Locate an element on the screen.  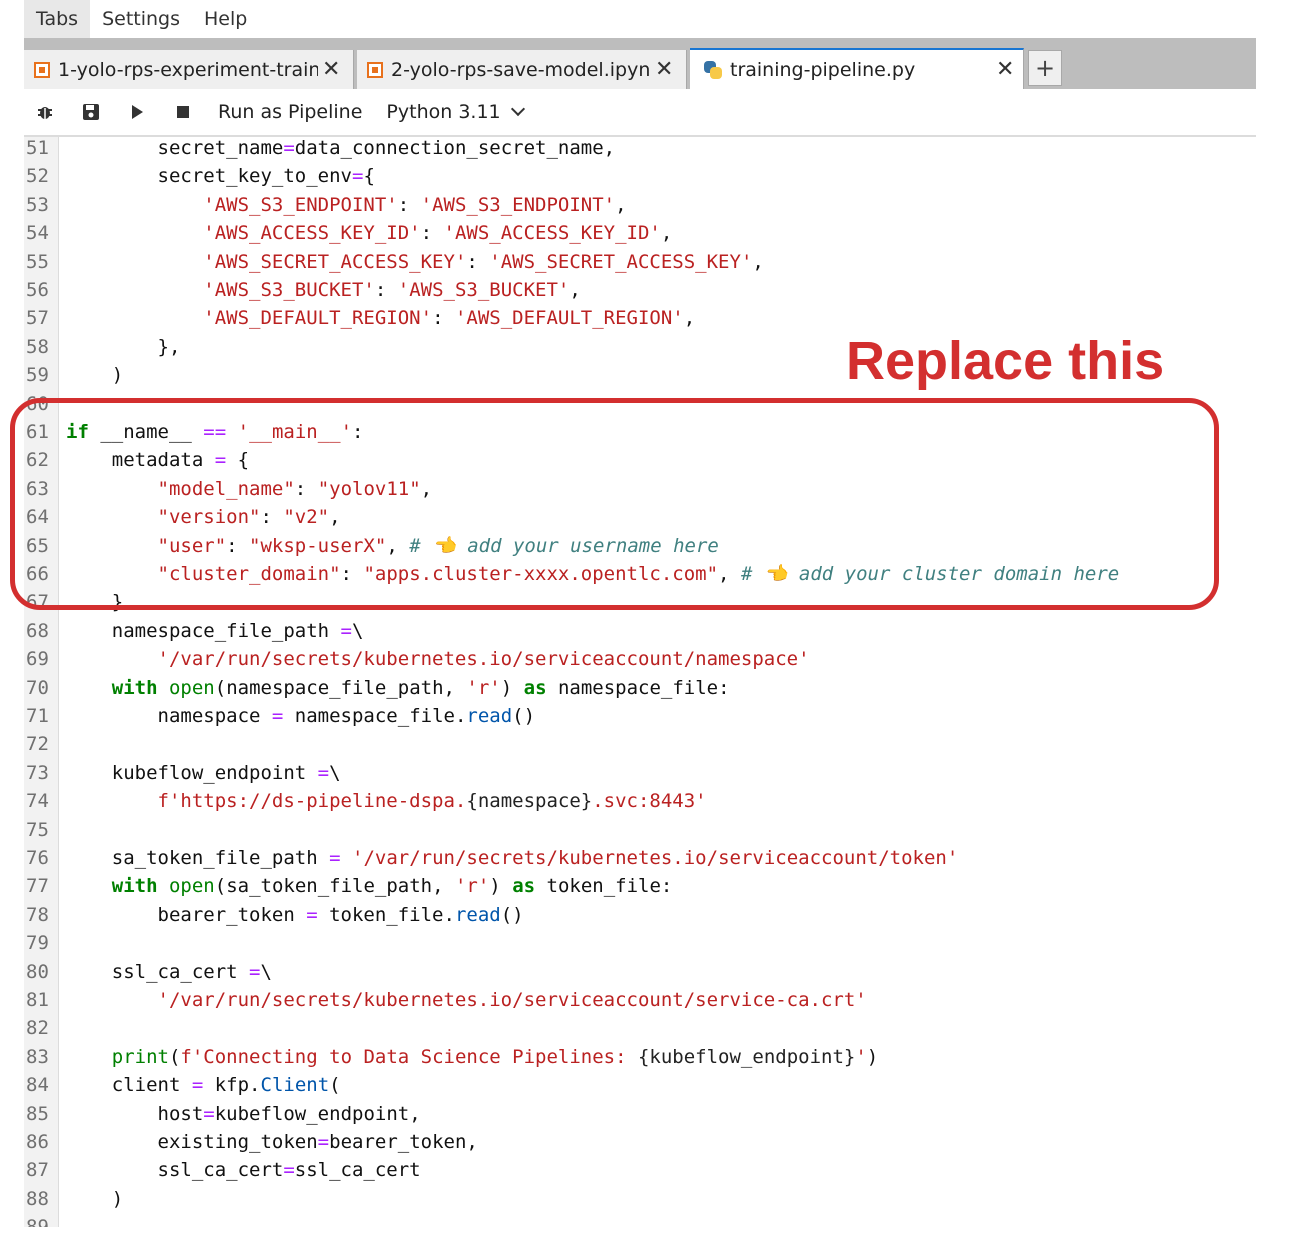
python-icon is located at coordinates (713, 69).